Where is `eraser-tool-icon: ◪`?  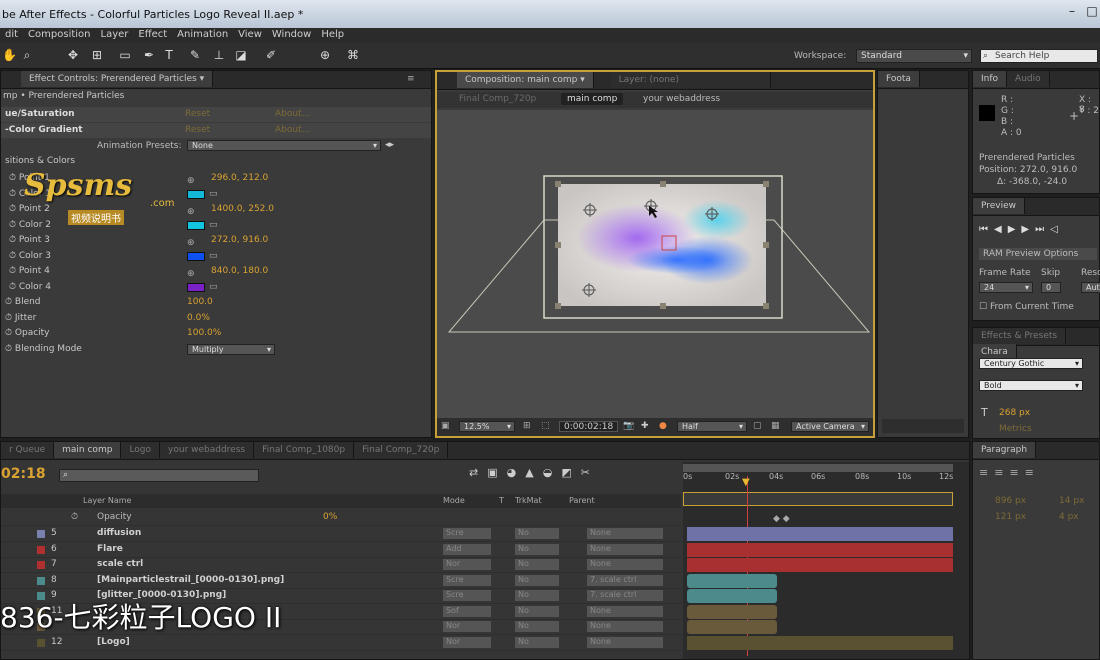 eraser-tool-icon: ◪ is located at coordinates (241, 55).